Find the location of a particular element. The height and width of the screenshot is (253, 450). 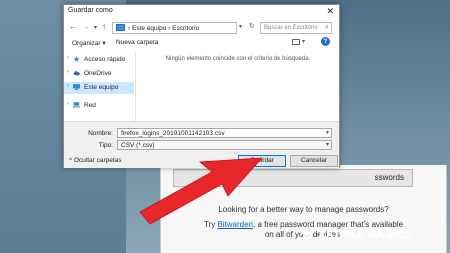

sidebar-item-este-equipo: › Este equipo is located at coordinates (99, 88).